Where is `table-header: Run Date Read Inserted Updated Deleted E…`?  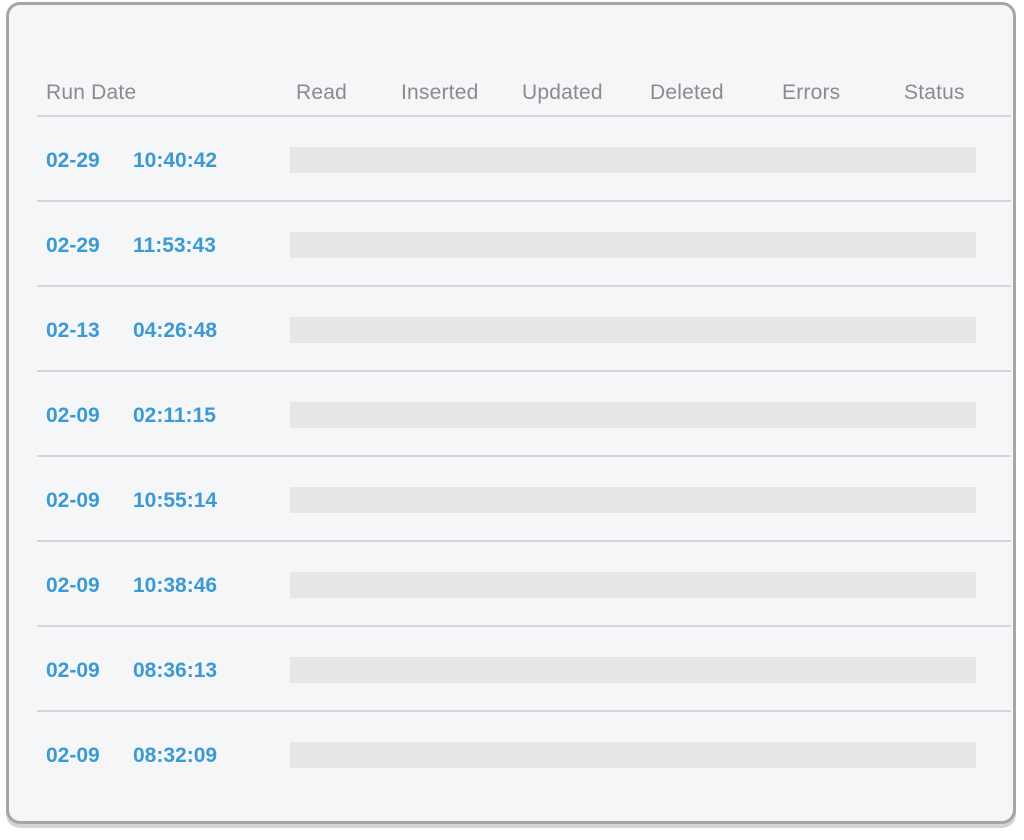 table-header: Run Date Read Inserted Updated Deleted E… is located at coordinates (524, 94).